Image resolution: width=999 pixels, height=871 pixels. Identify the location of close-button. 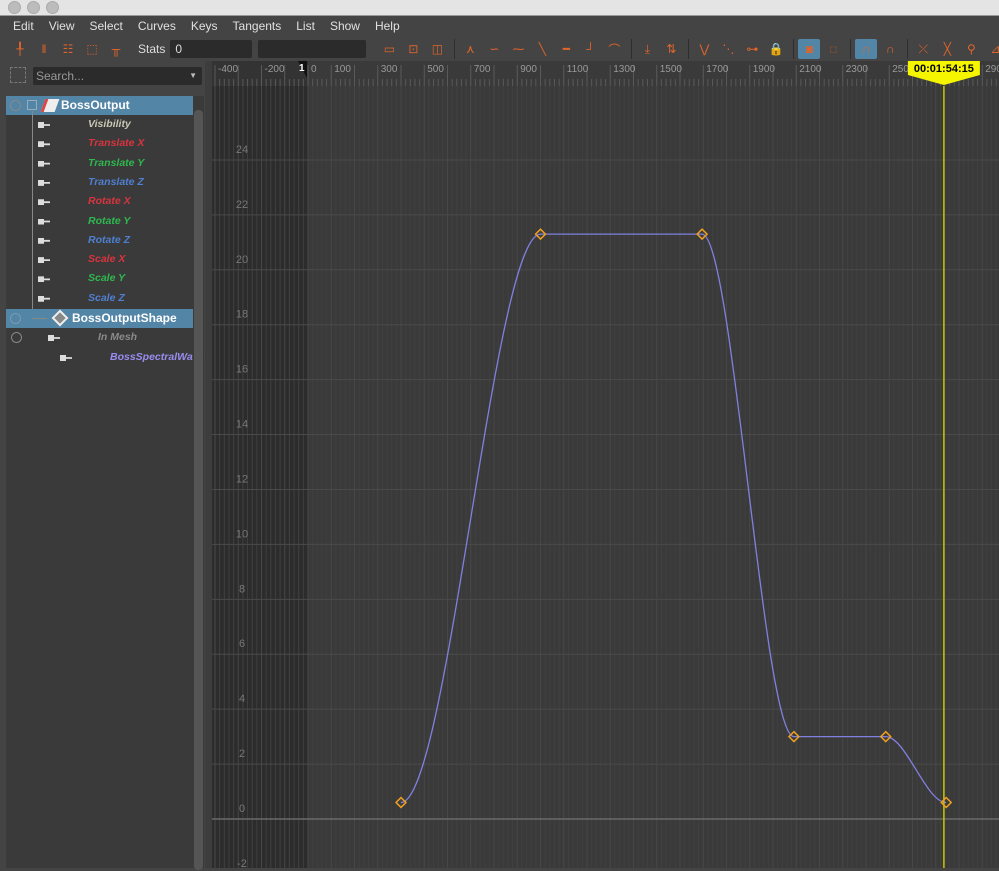
(14, 7).